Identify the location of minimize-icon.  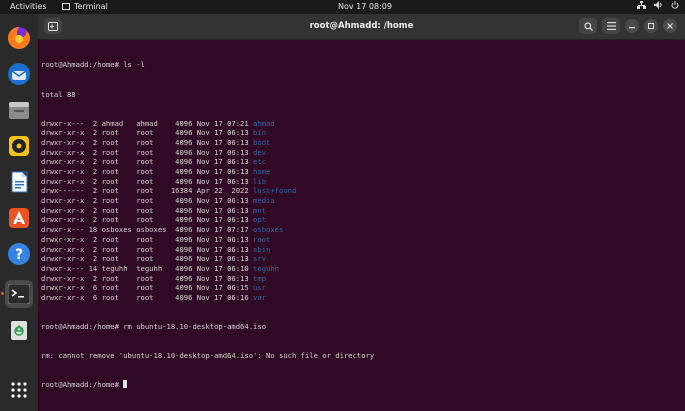
(632, 28).